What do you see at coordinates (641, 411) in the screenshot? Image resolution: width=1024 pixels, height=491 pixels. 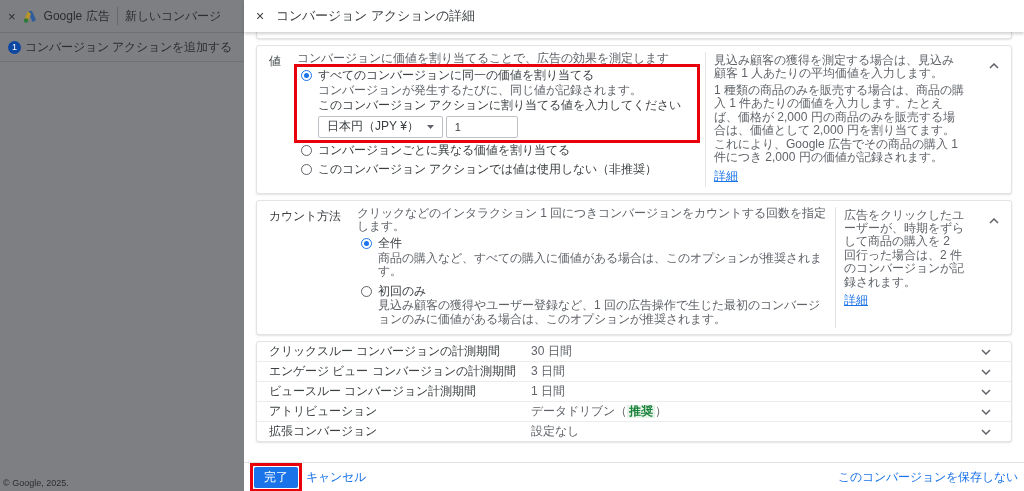 I see `recommended-badge: 推奨` at bounding box center [641, 411].